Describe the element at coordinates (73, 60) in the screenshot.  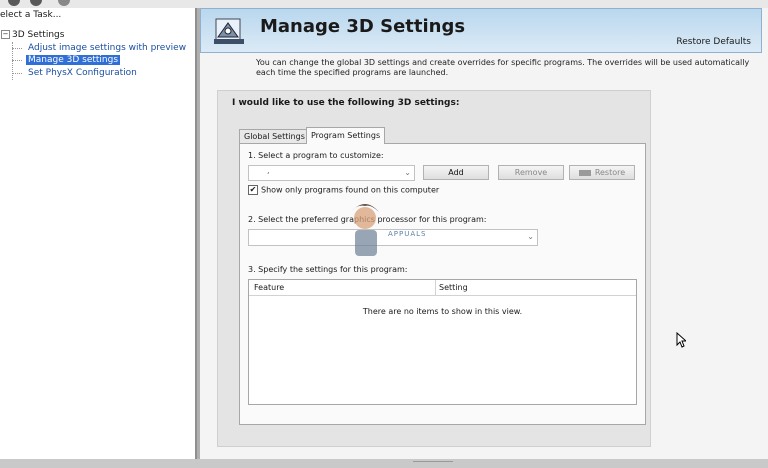
I see `tree-item-manage-3d-settings: Manage 3D settings` at that location.